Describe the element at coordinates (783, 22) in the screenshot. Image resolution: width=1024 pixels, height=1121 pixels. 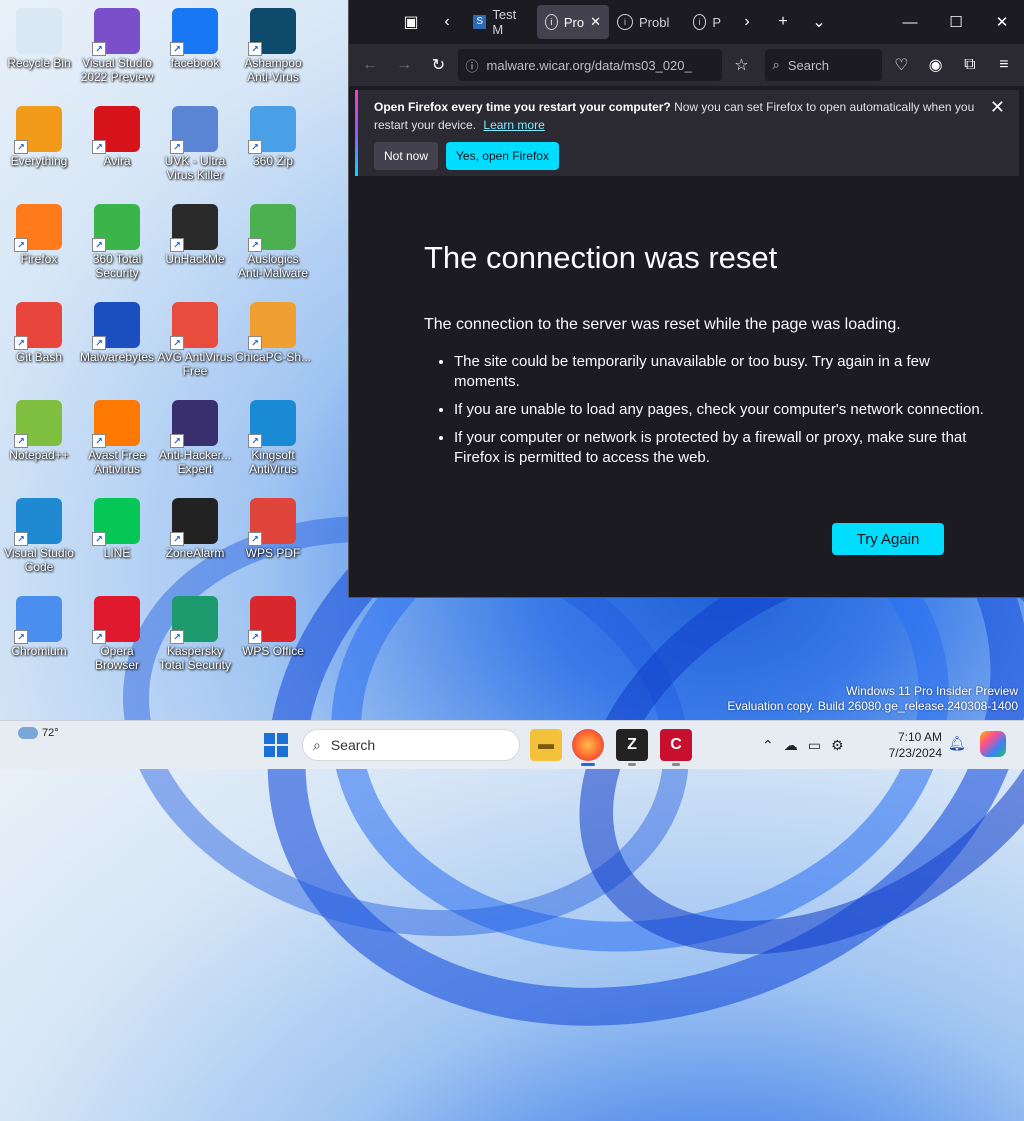
I see `new-tab-icon: +` at that location.